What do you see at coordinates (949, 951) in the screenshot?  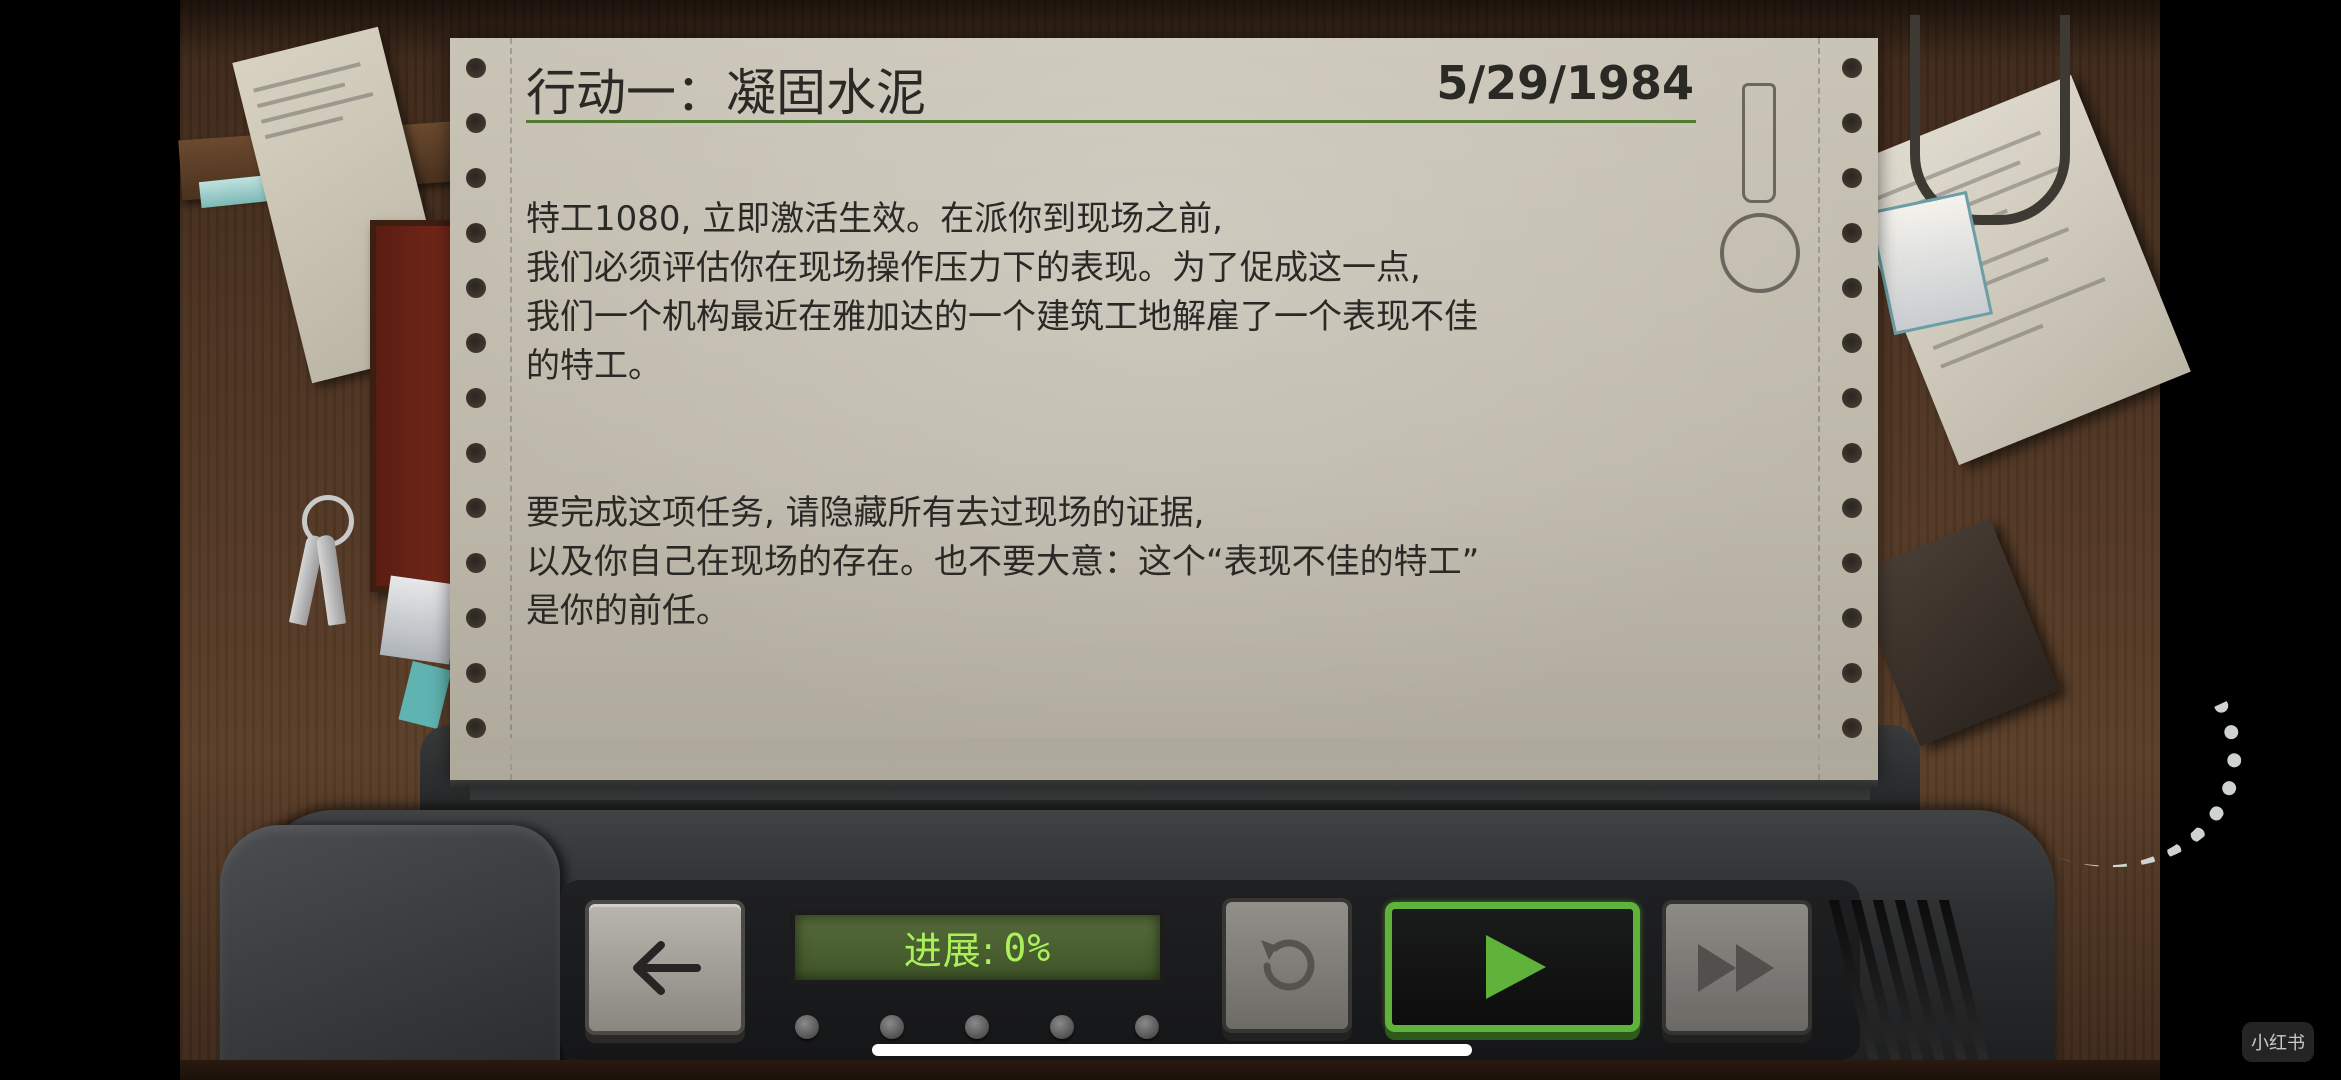 I see `progress-label: 进展:` at bounding box center [949, 951].